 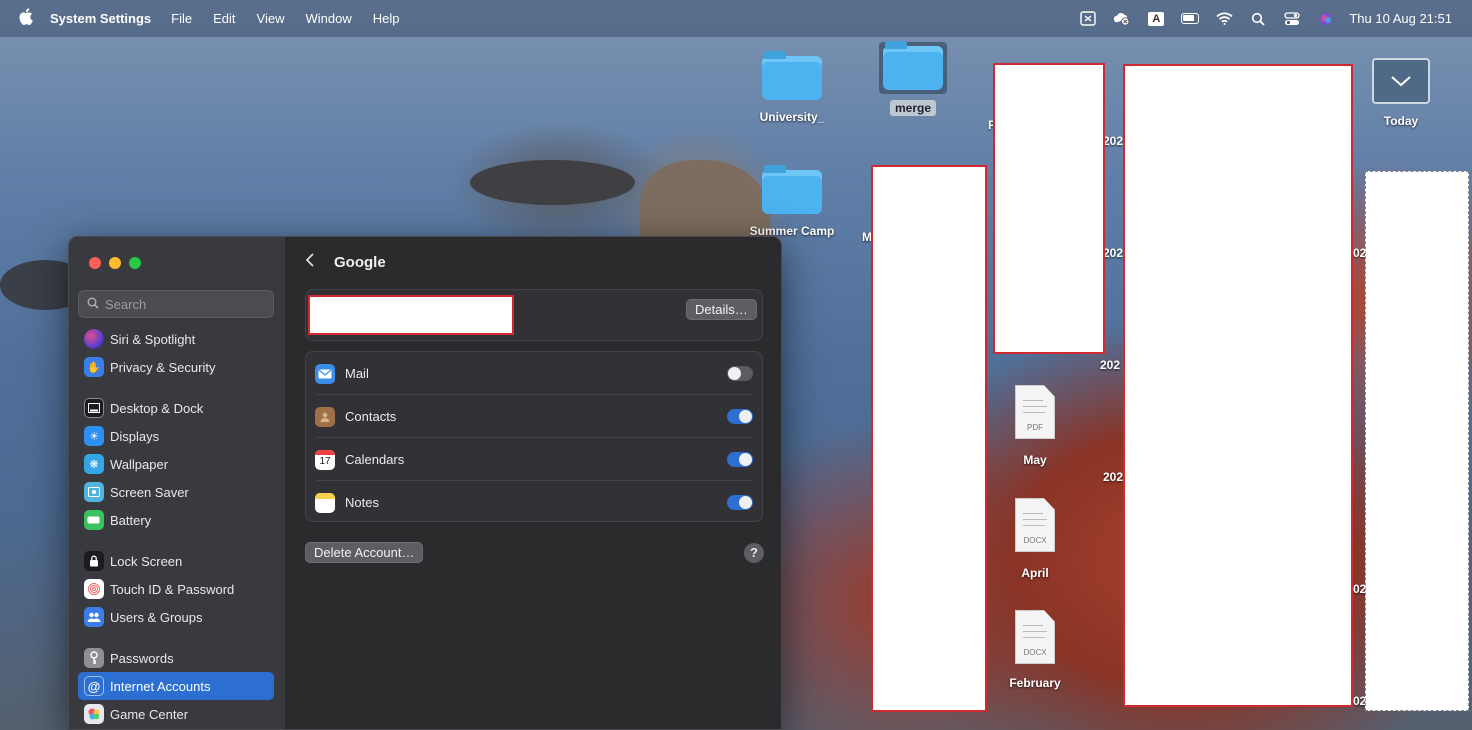 I want to click on sidebar-item-siri-spotlight: Siri & Spotlight, so click(x=176, y=339).